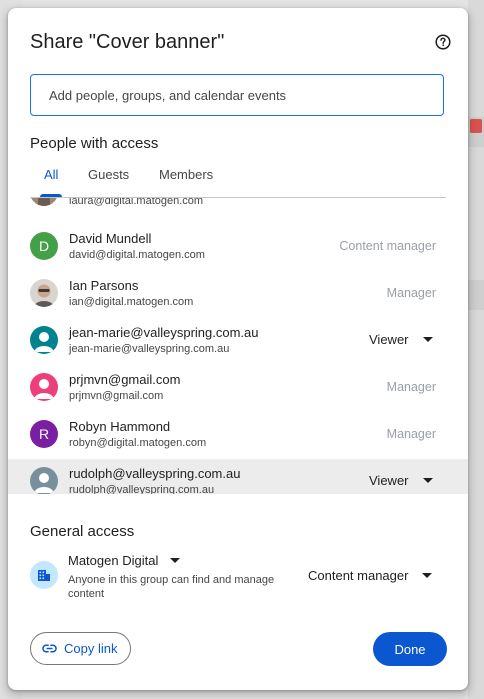 The height and width of the screenshot is (699, 484). I want to click on general-access-role-label: Content manager, so click(358, 575).